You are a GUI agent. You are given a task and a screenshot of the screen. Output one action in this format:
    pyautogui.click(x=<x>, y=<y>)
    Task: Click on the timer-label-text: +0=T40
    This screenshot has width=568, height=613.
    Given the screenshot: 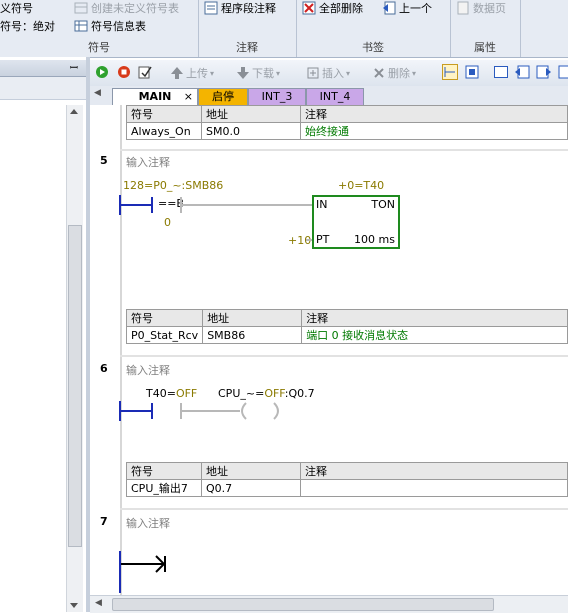 What is the action you would take?
    pyautogui.click(x=361, y=185)
    